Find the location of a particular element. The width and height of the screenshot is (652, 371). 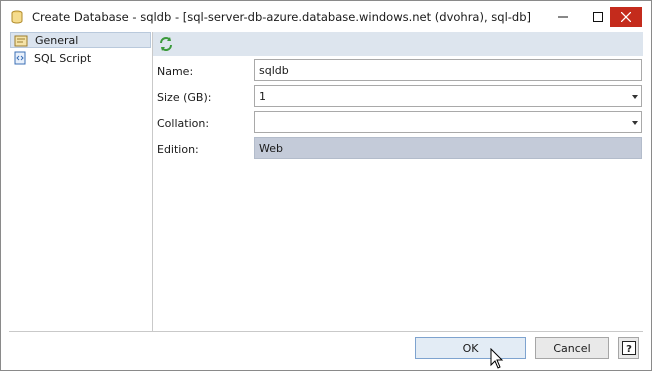

footer-divider is located at coordinates (326, 331).